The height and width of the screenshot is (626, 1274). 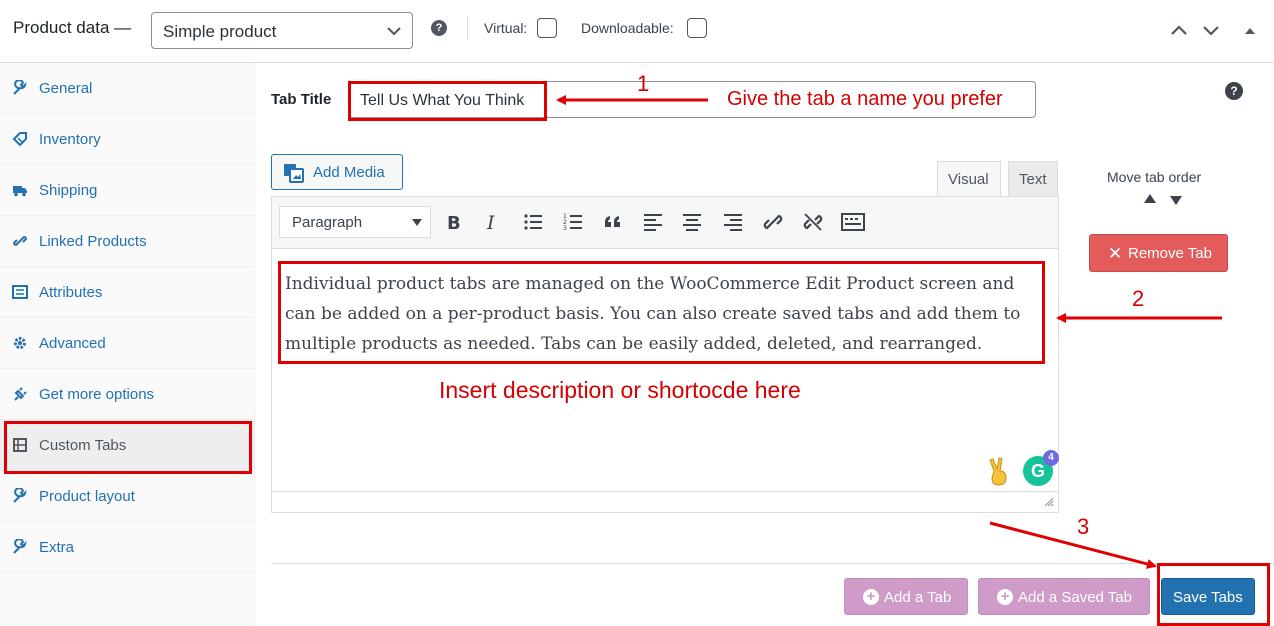 I want to click on product-type-select: Simple product, so click(x=282, y=30).